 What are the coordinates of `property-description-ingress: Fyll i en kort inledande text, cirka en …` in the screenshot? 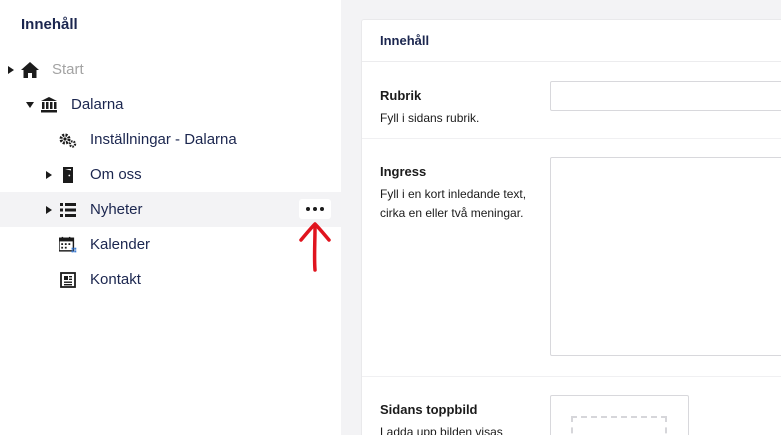 It's located at (453, 203).